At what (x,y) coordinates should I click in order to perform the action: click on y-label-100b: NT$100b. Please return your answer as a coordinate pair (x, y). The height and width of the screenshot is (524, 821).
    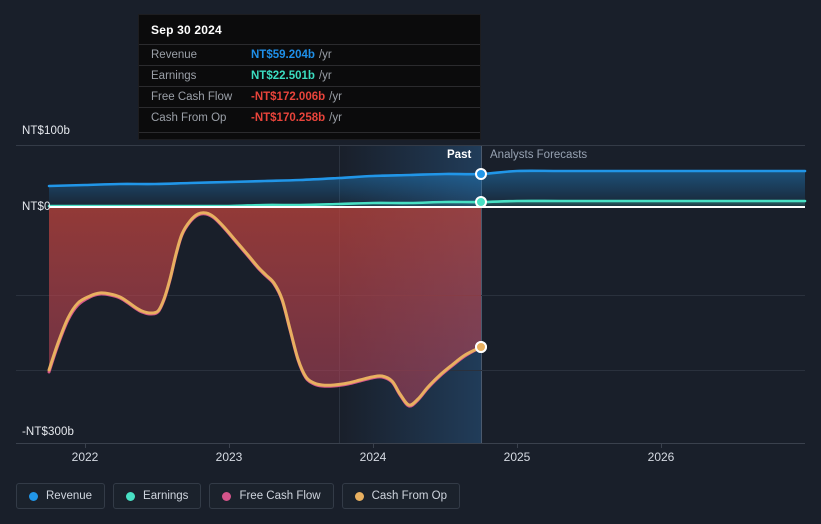
    Looking at the image, I should click on (46, 131).